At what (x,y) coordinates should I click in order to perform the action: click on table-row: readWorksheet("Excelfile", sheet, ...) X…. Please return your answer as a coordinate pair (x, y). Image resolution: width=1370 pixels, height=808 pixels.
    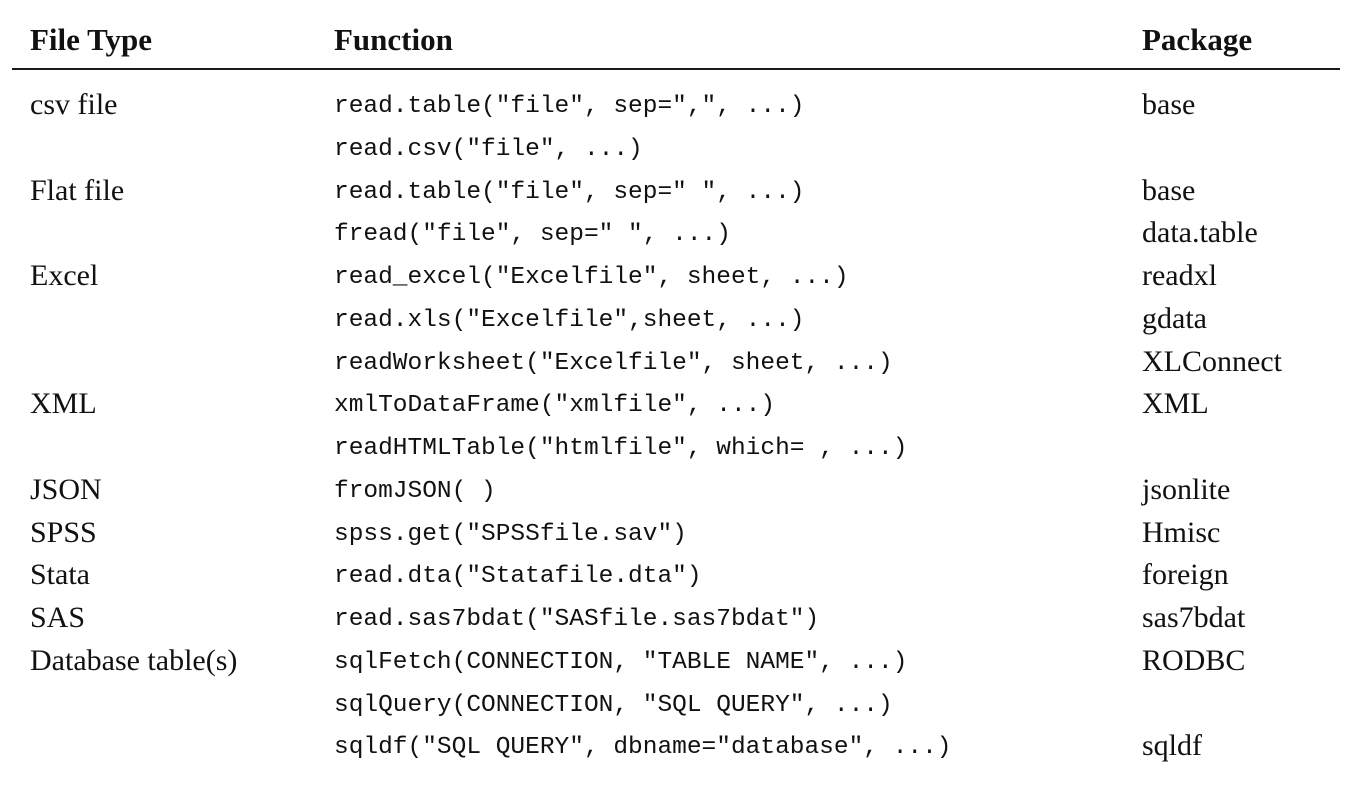
    Looking at the image, I should click on (676, 364).